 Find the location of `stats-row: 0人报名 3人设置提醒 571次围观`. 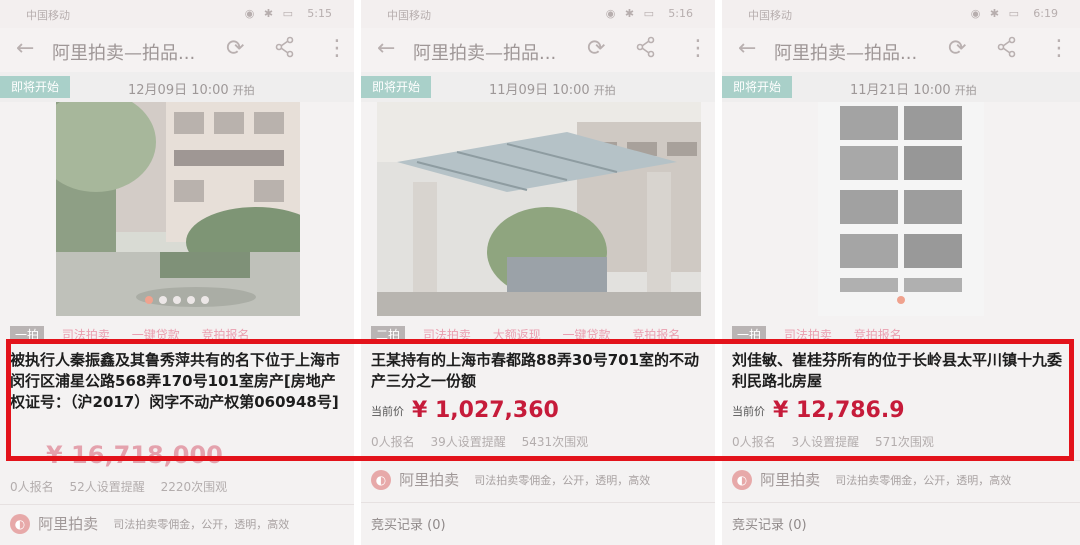

stats-row: 0人报名 3人设置提醒 571次围观 is located at coordinates (839, 441).